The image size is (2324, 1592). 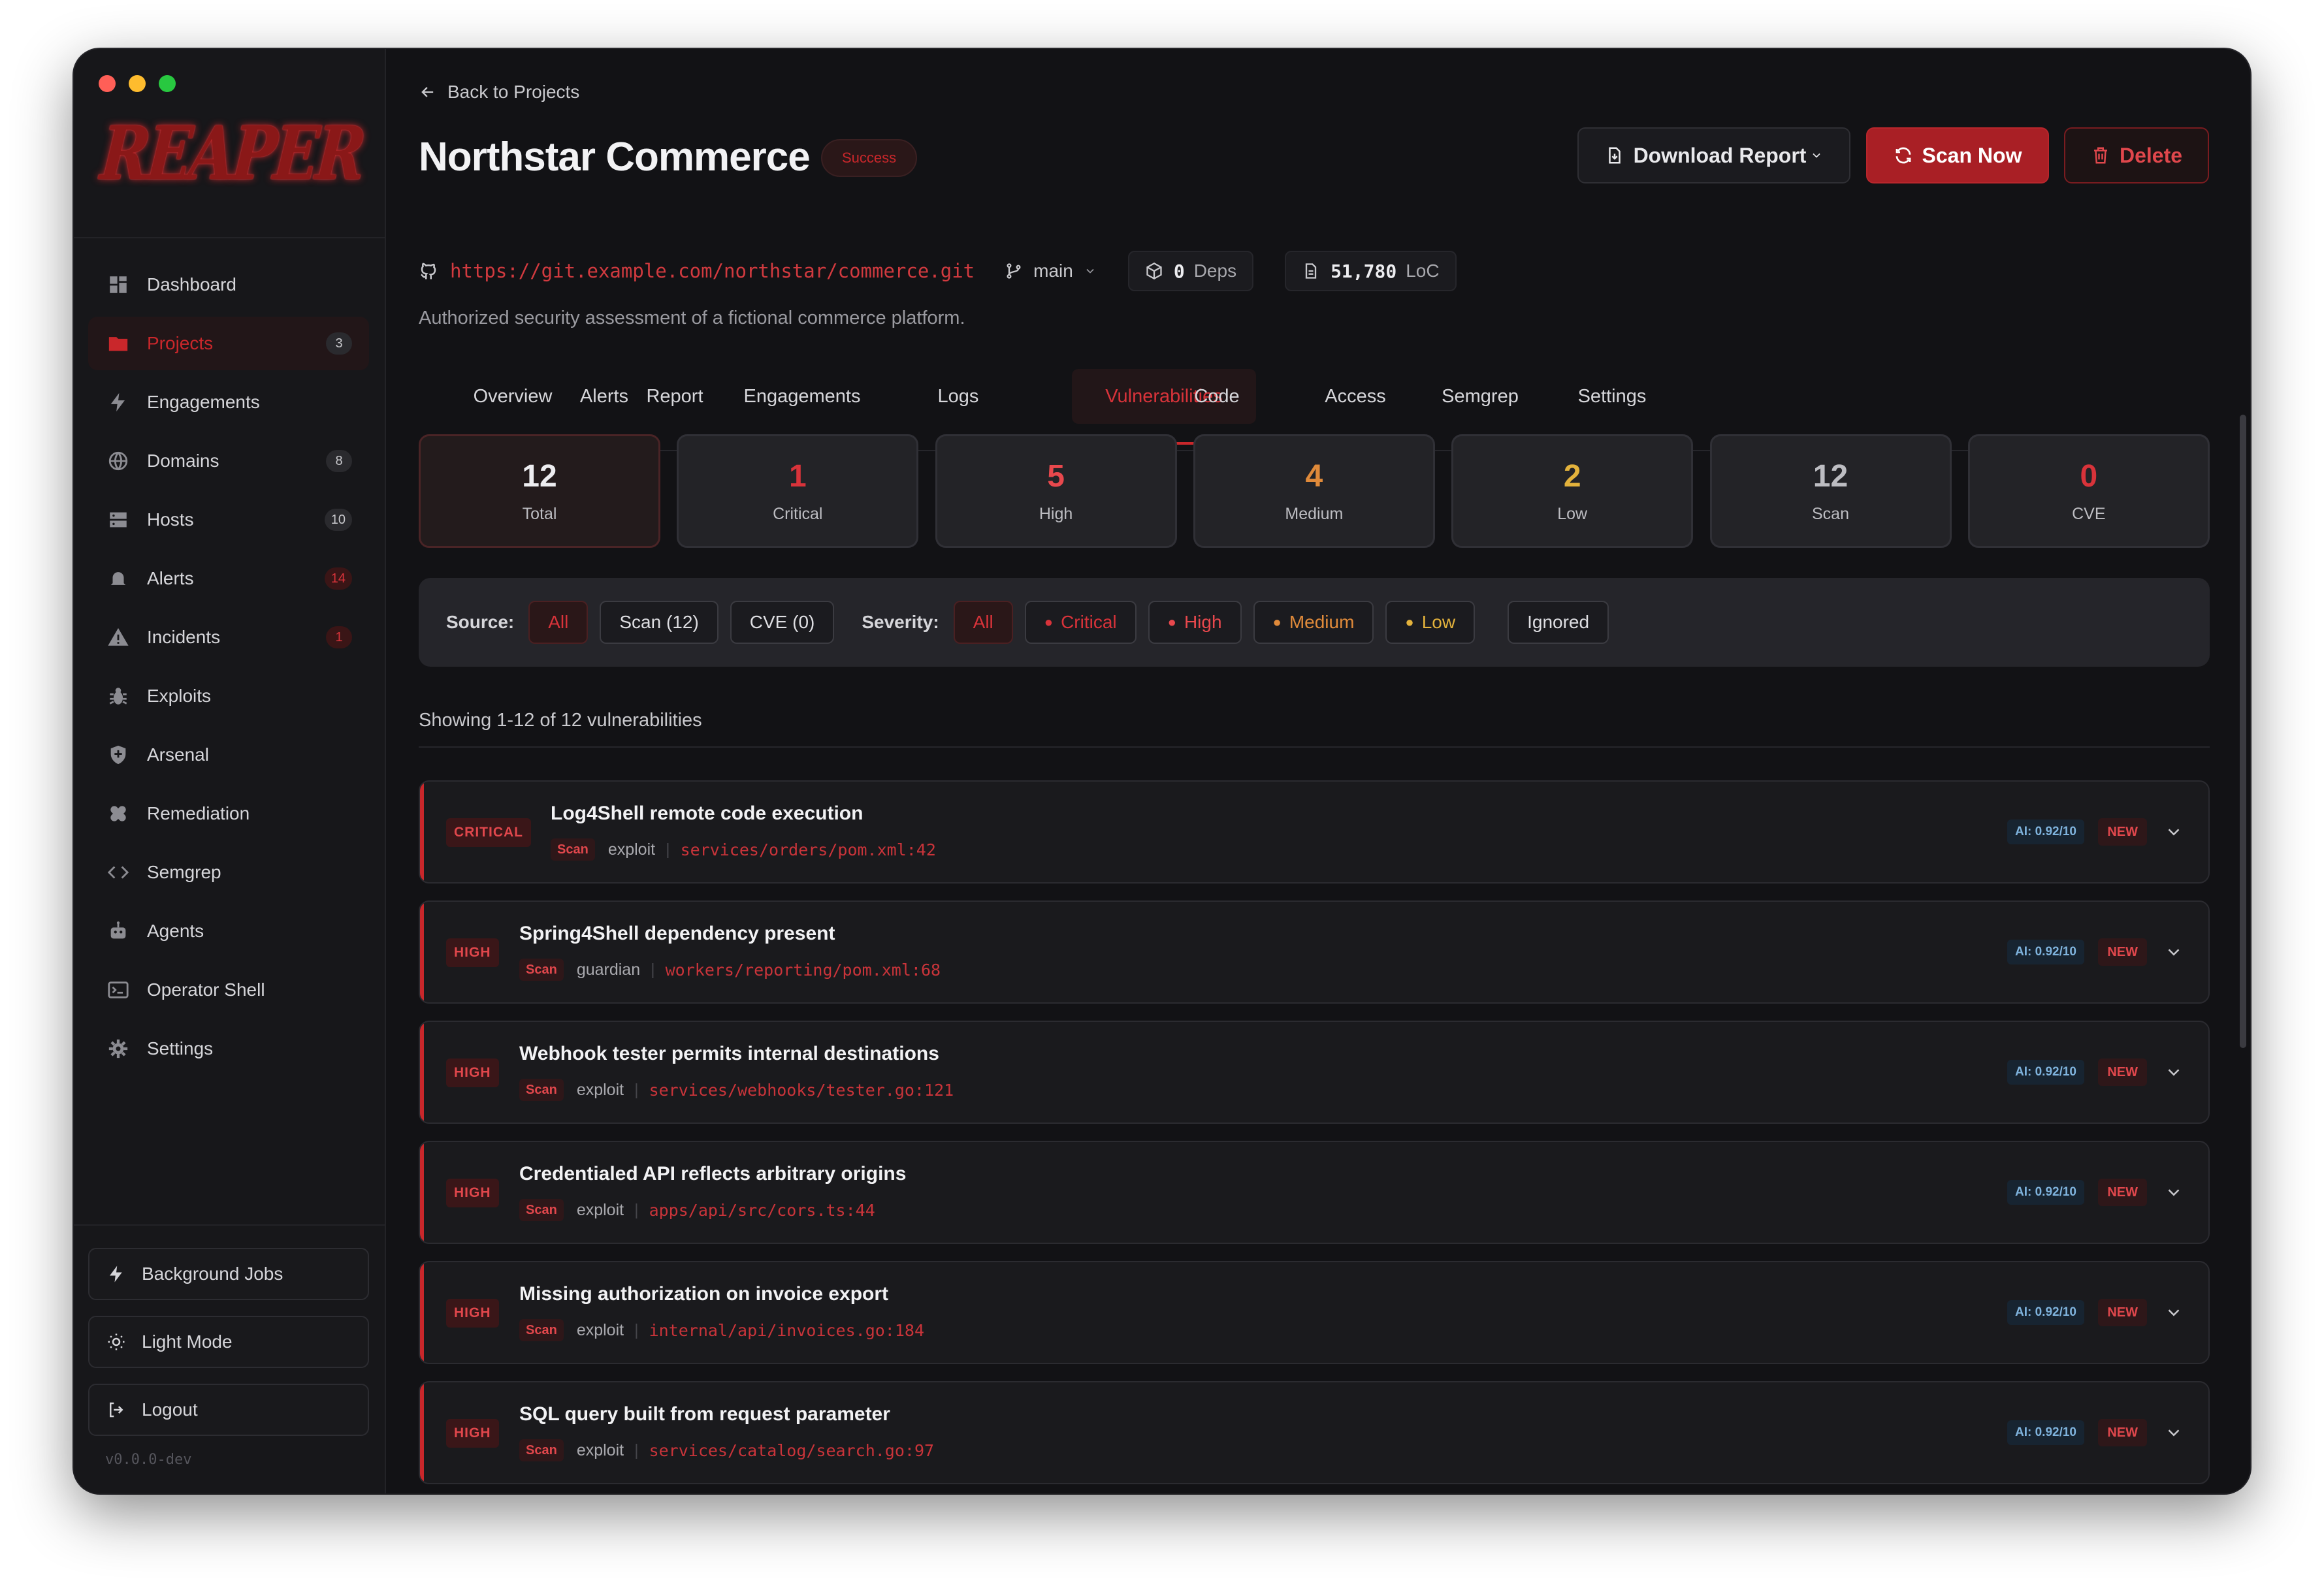 I want to click on sidebar-item-settings: Settings, so click(x=228, y=1048).